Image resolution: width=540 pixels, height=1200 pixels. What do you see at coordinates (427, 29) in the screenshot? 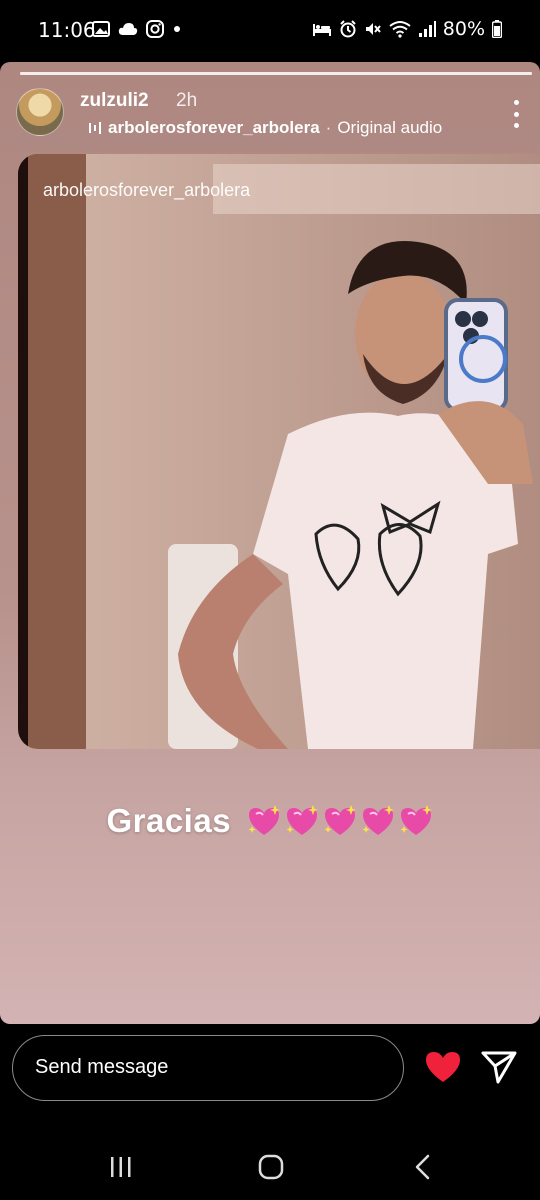
I see `signal-icon` at bounding box center [427, 29].